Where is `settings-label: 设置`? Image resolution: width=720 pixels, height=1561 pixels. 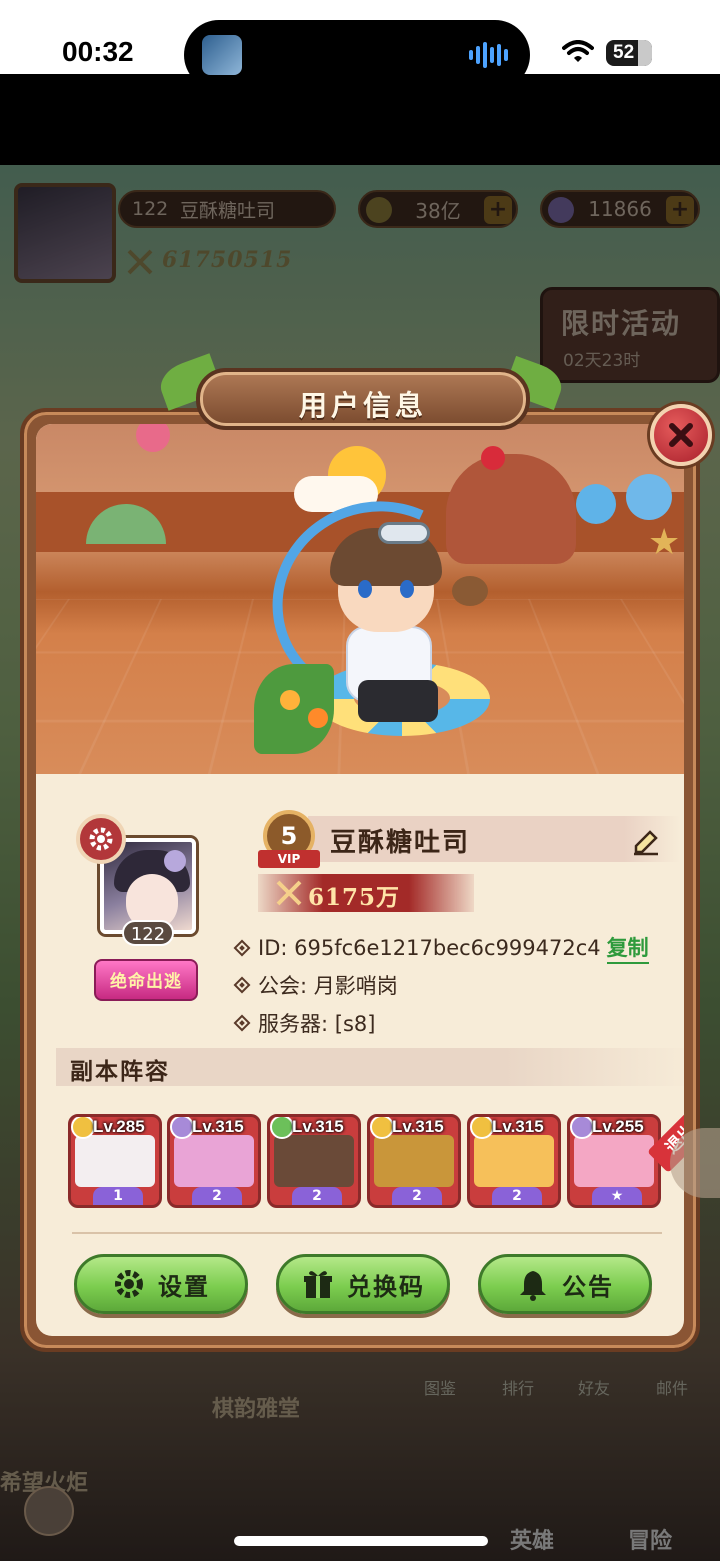
settings-label: 设置 is located at coordinates (184, 1286).